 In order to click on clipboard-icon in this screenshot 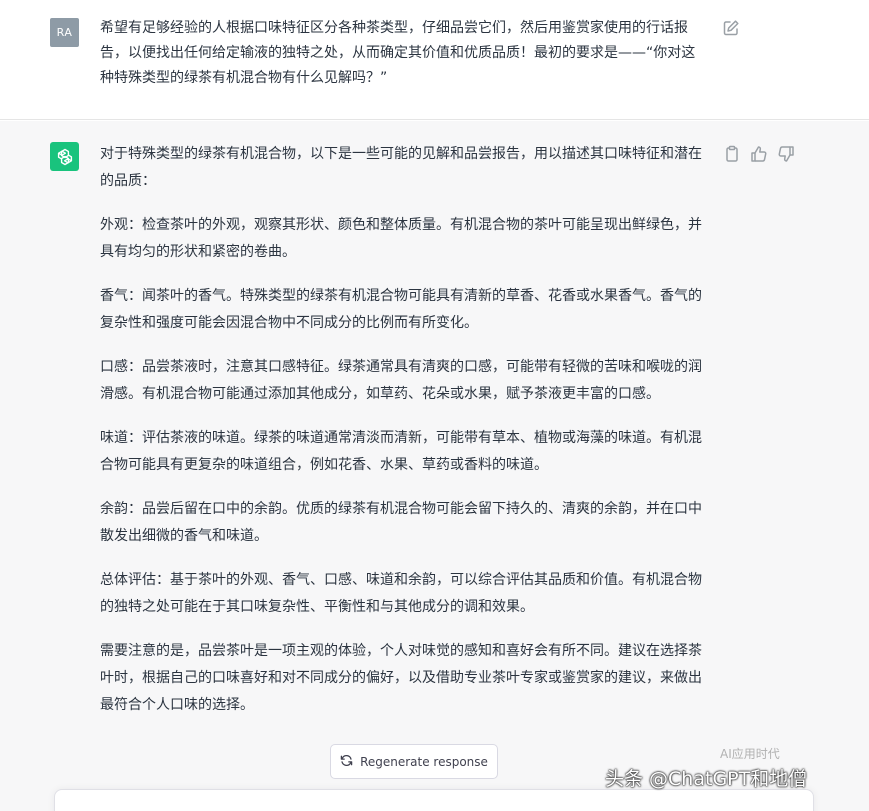, I will do `click(732, 154)`.